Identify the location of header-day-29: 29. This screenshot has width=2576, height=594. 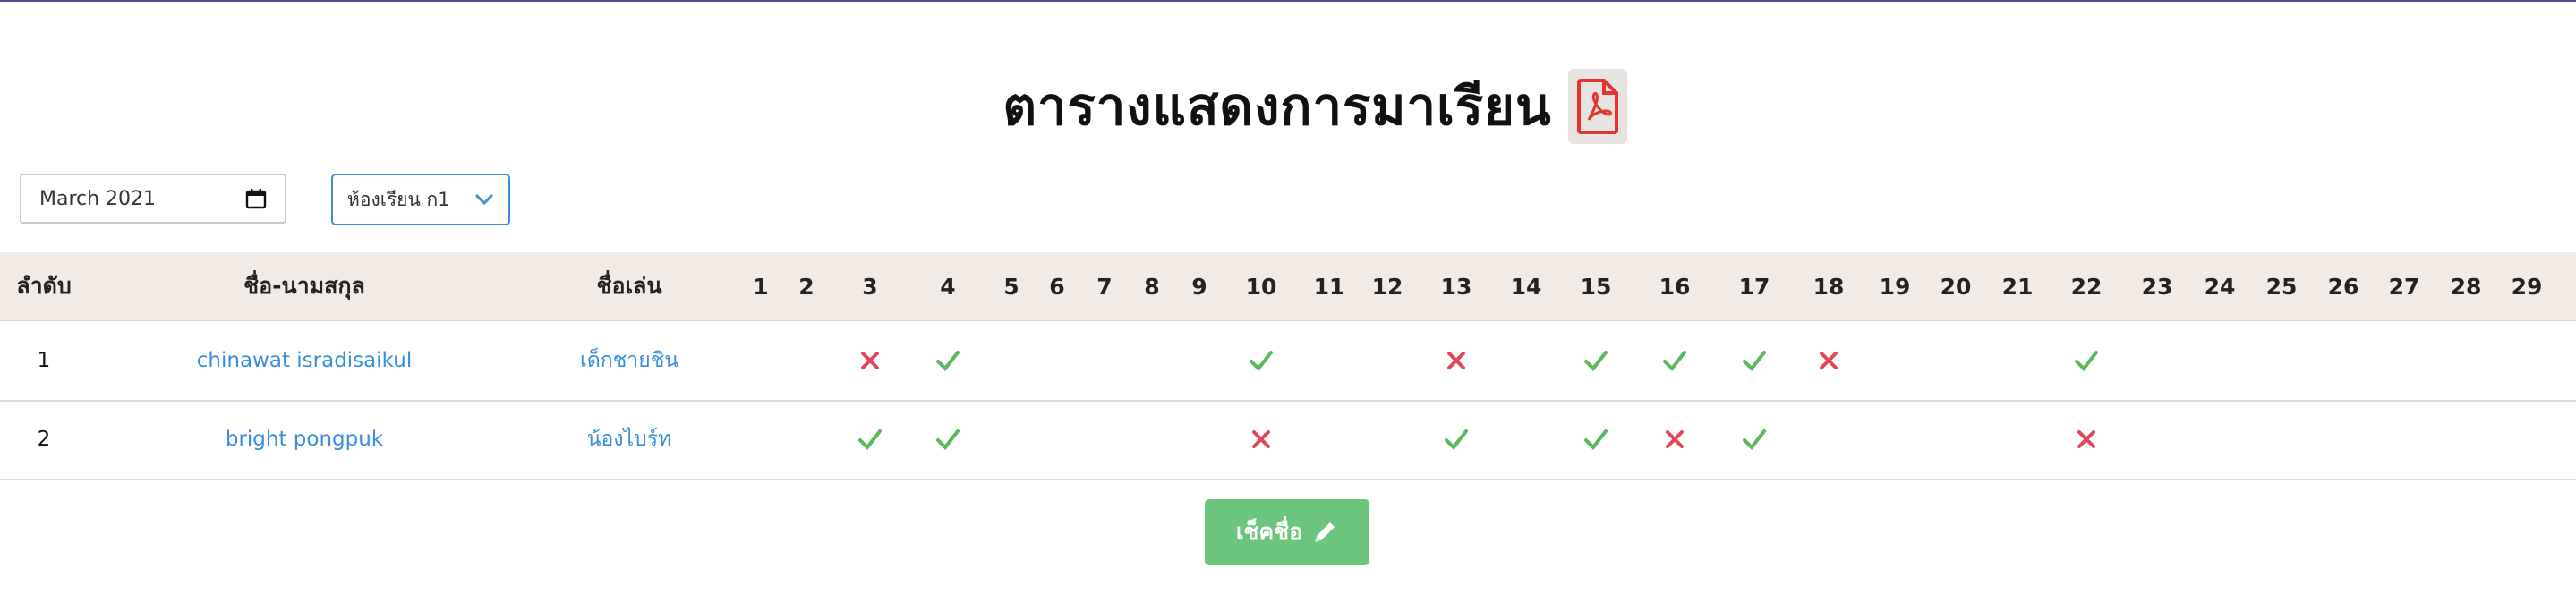
(2527, 286).